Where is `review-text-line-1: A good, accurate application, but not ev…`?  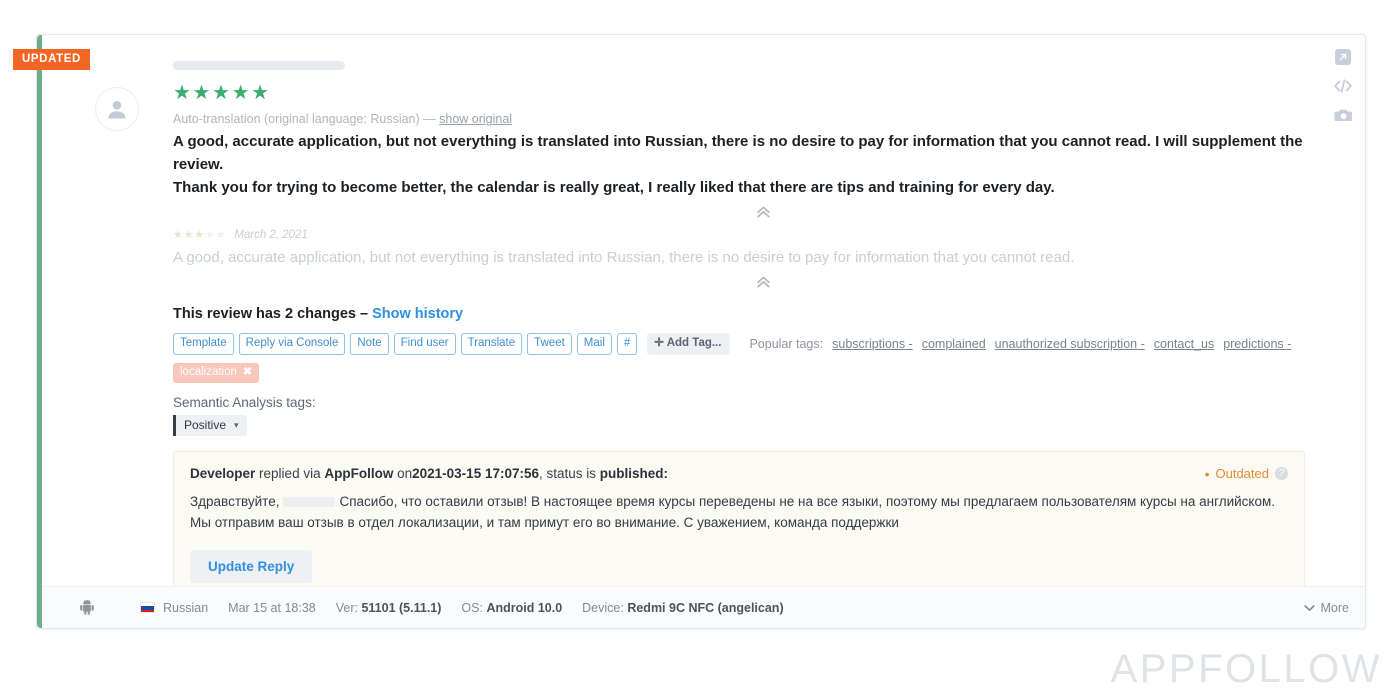
review-text-line-1: A good, accurate application, but not ev… is located at coordinates (738, 153).